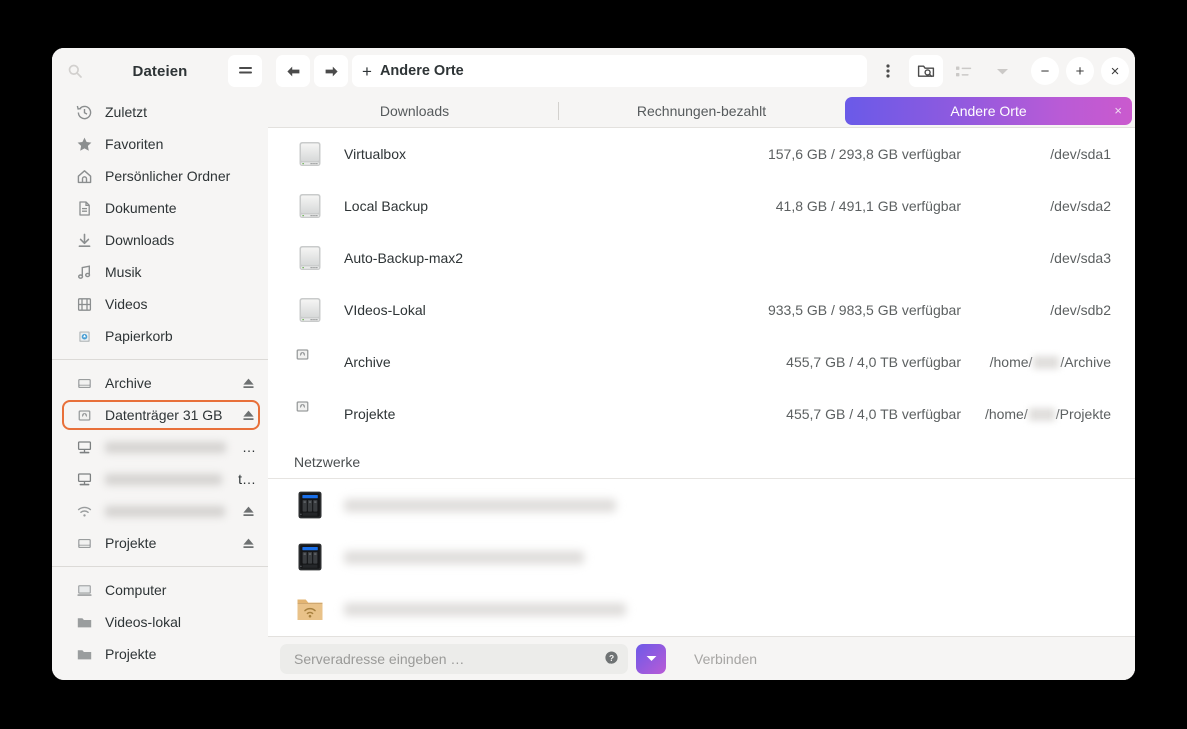  What do you see at coordinates (964, 71) in the screenshot?
I see `list-view-icon` at bounding box center [964, 71].